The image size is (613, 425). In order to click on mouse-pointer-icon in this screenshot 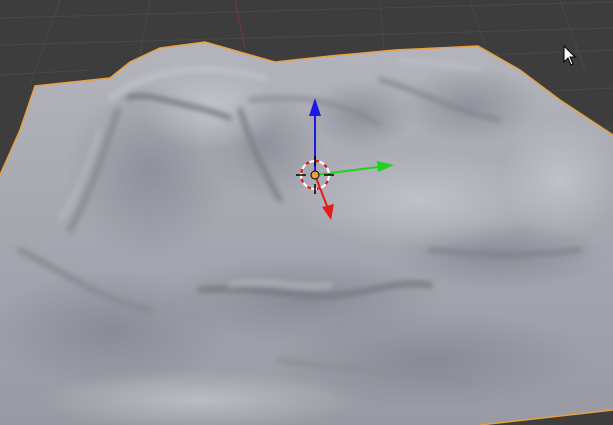, I will do `click(570, 55)`.